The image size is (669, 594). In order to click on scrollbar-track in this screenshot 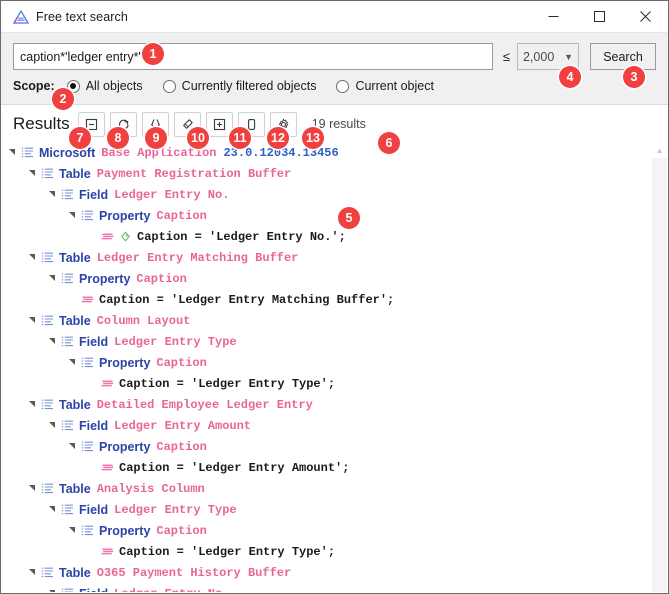, I will do `click(659, 375)`.